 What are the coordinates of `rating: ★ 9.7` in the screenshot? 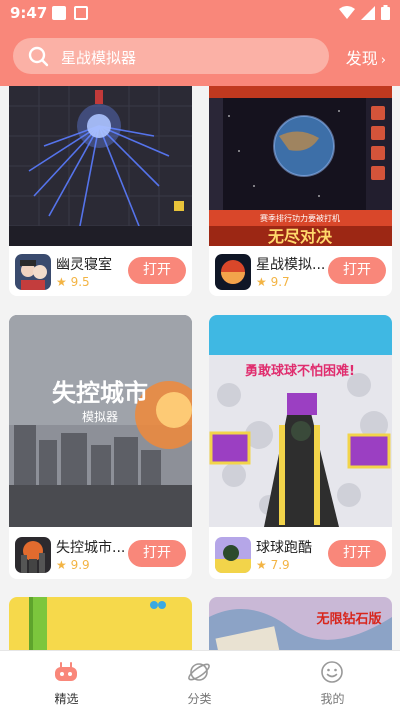 It's located at (273, 282).